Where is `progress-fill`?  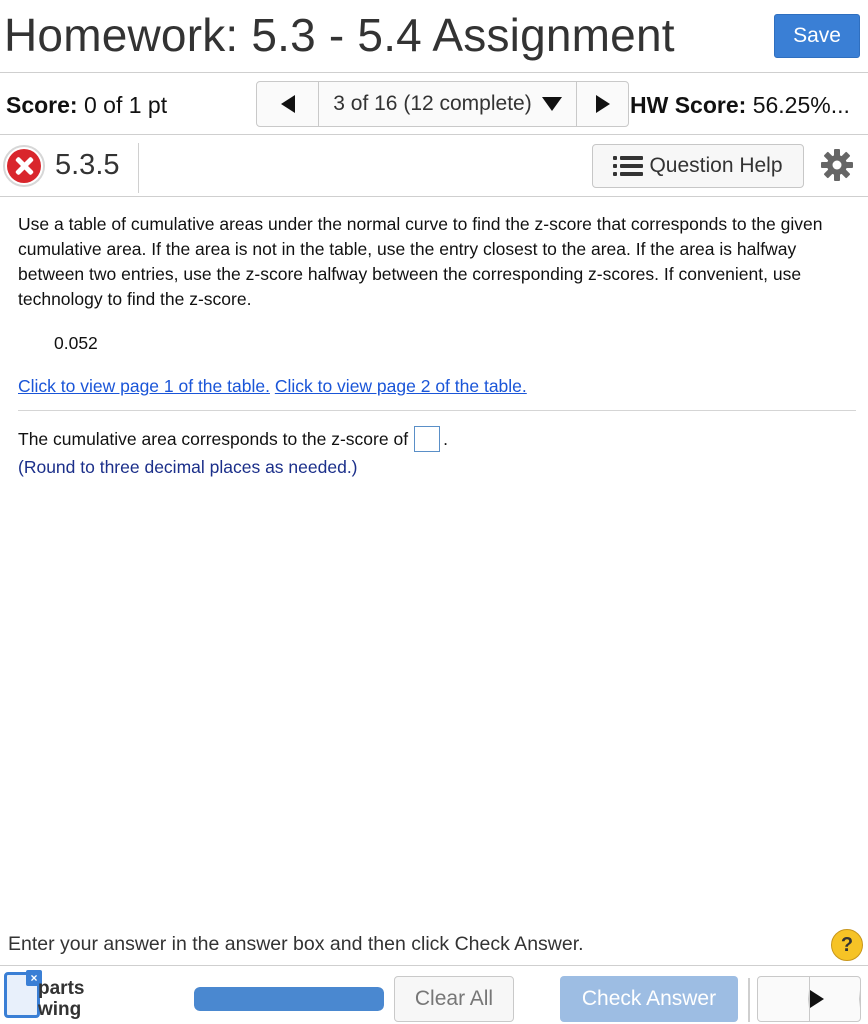
progress-fill is located at coordinates (289, 999).